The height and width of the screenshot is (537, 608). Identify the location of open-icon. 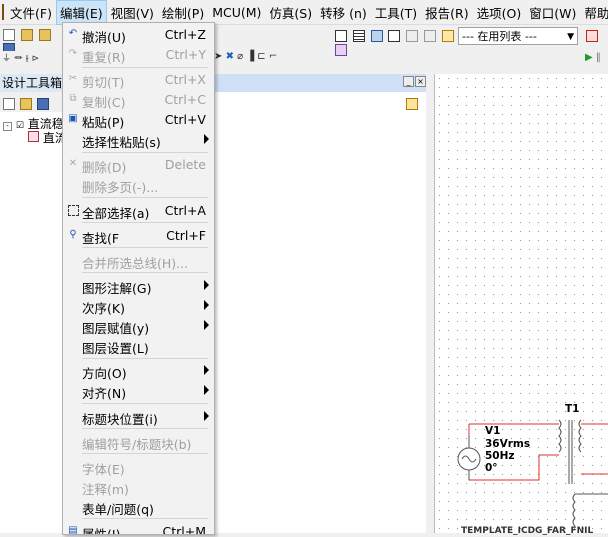
(26, 34).